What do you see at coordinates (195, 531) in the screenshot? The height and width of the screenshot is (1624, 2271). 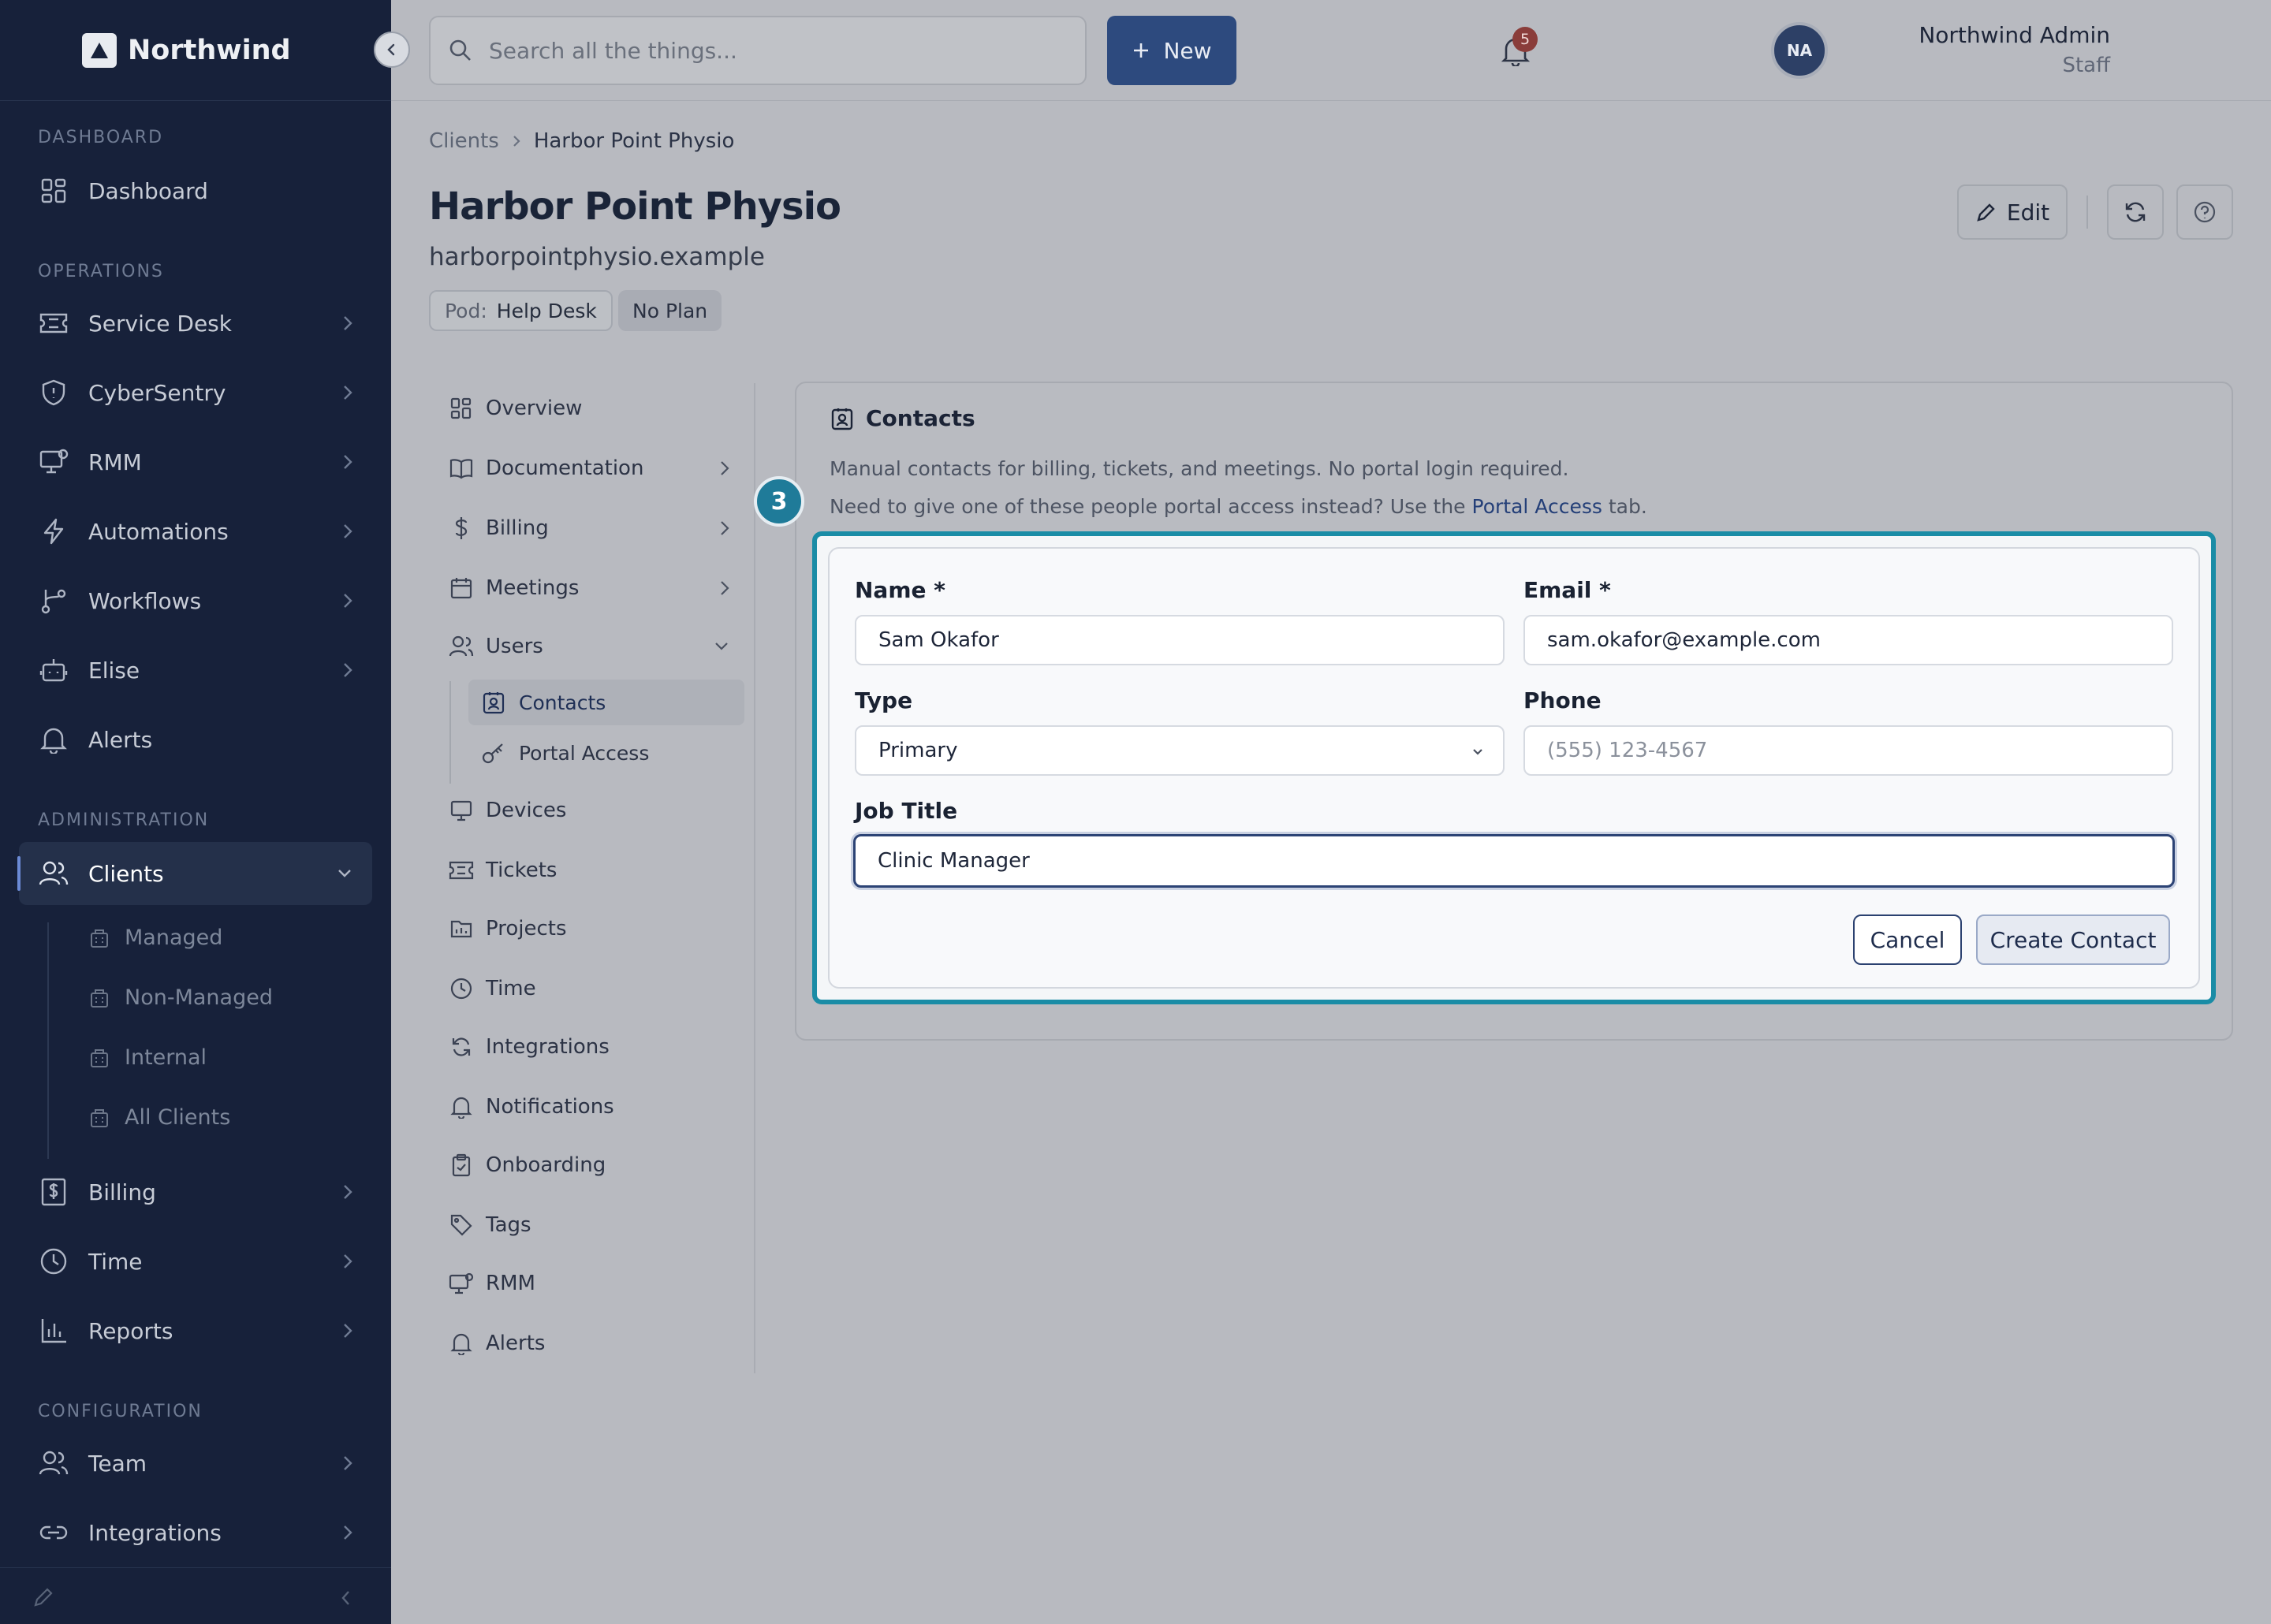 I see `sidebar-item-automations: Automations` at bounding box center [195, 531].